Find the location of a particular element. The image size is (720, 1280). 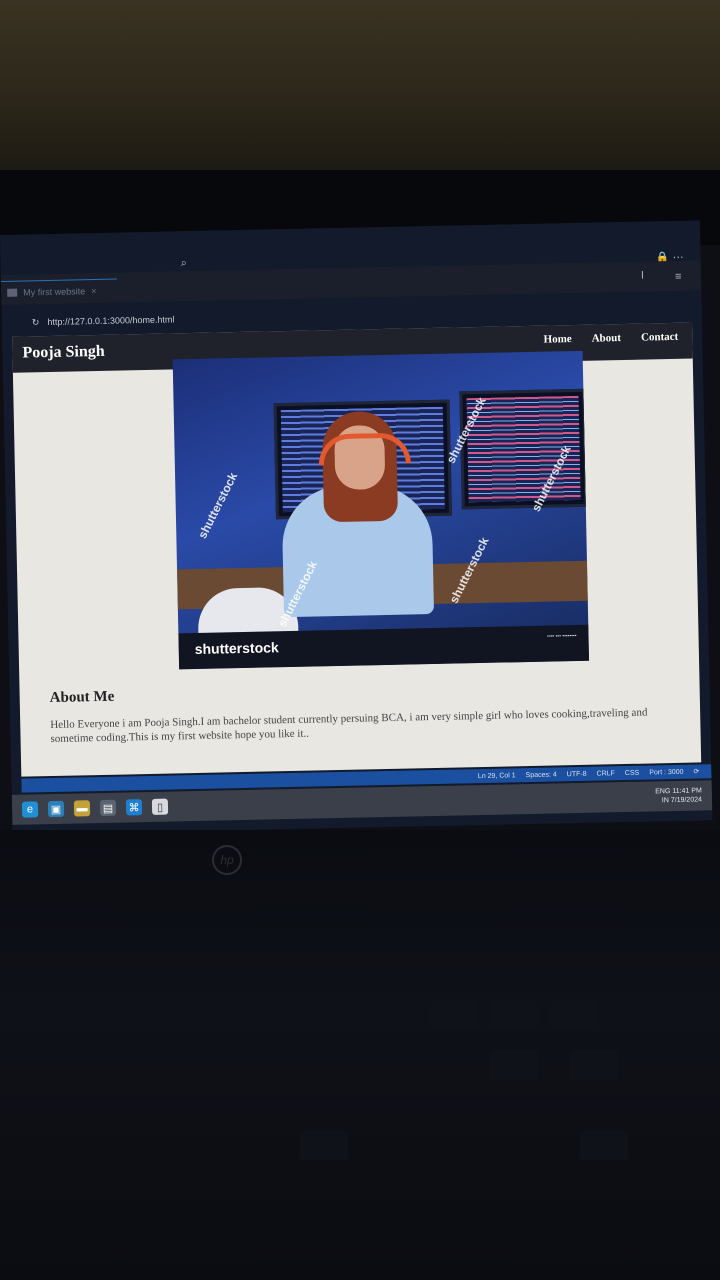

status-position: Ln 29, Col 1 is located at coordinates (497, 776).